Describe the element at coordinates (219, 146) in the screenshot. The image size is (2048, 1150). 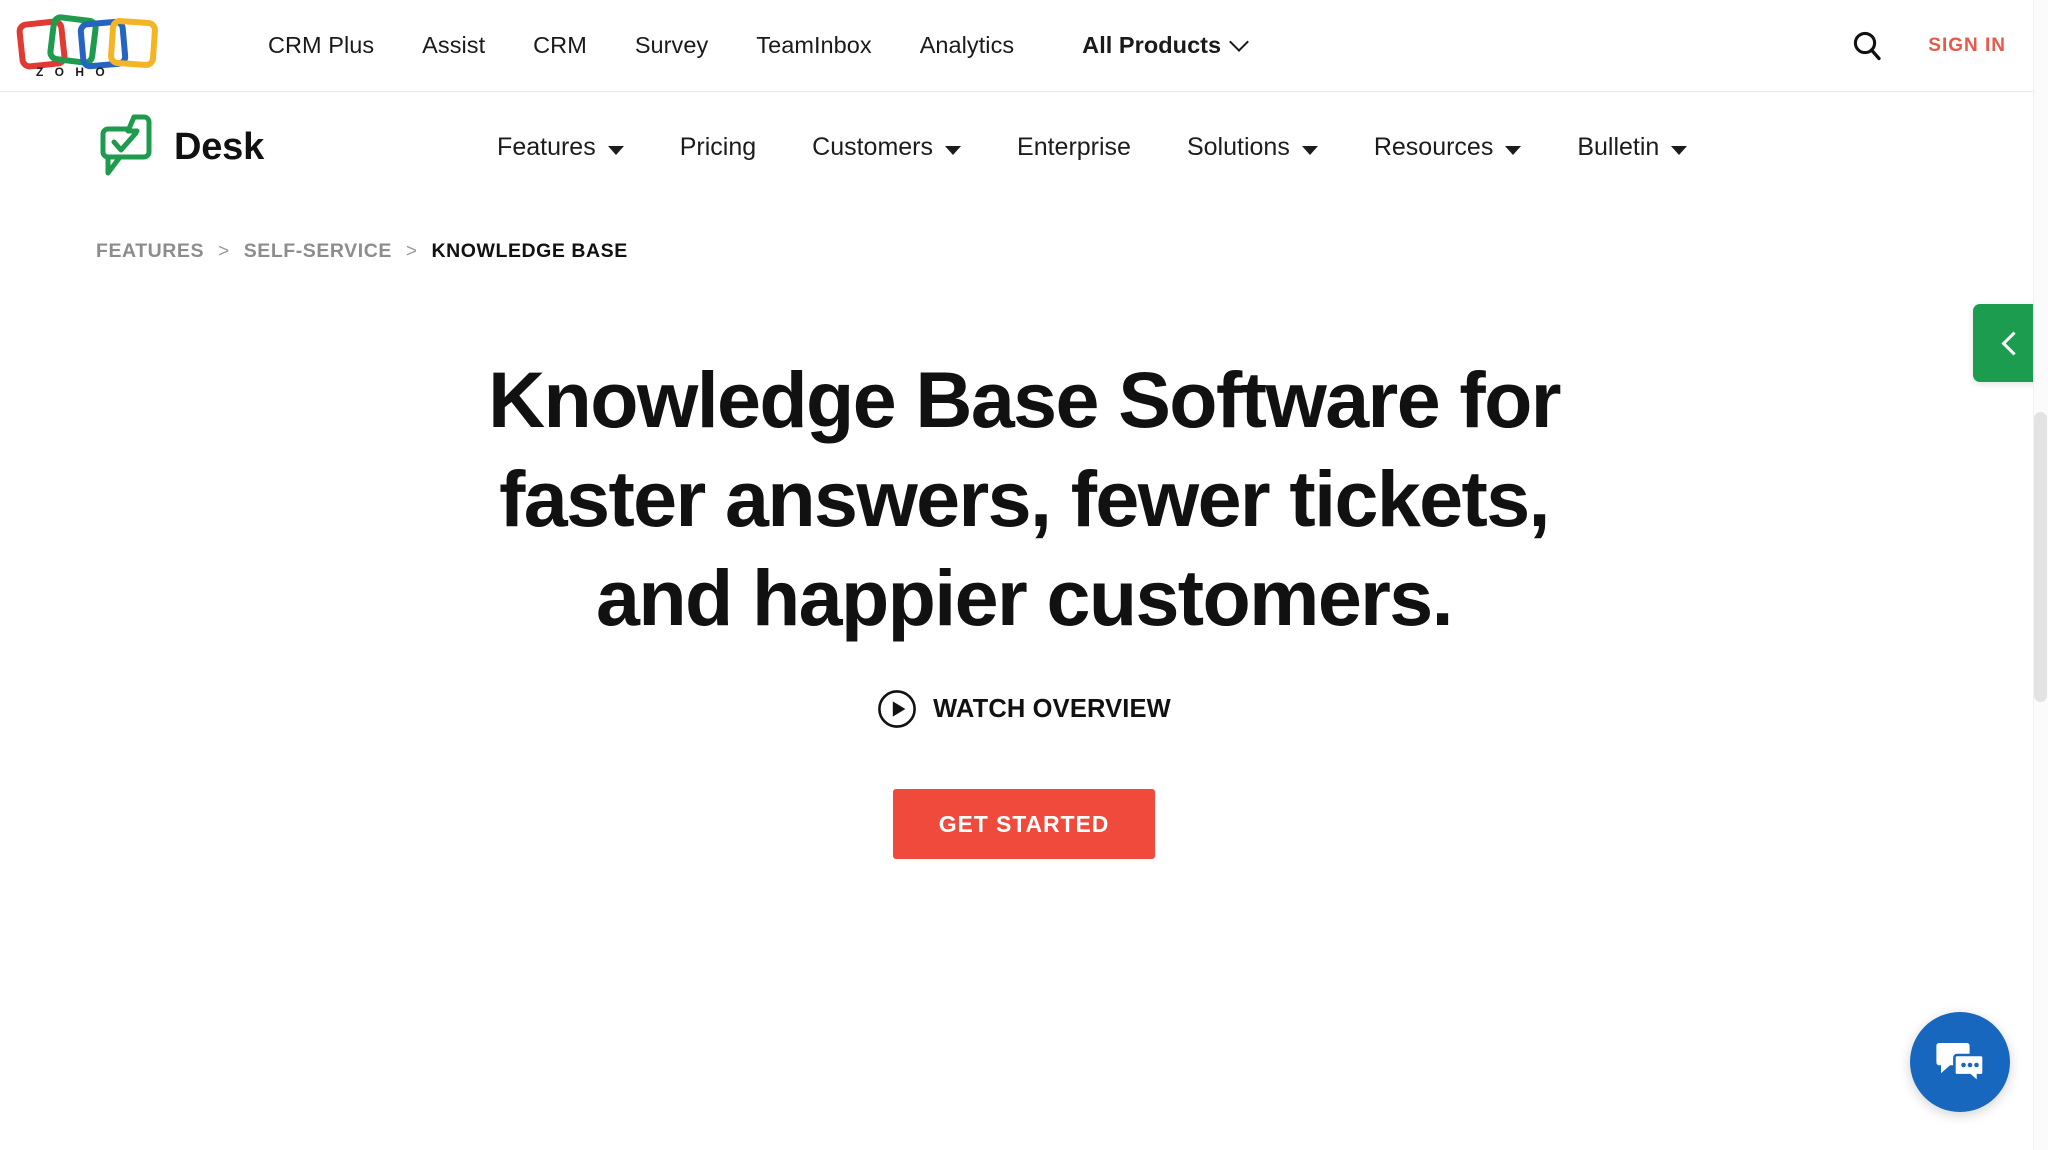
I see `desk-brand-label: Desk` at that location.